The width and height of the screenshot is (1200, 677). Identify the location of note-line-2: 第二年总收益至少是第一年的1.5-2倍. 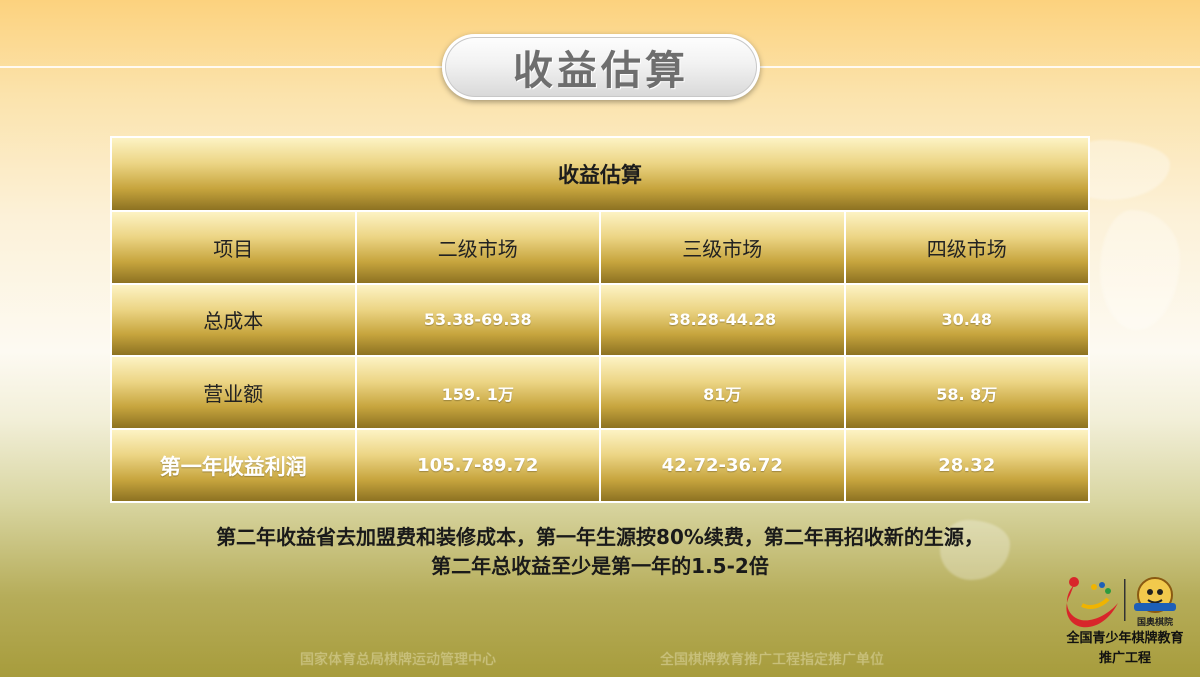
(600, 566).